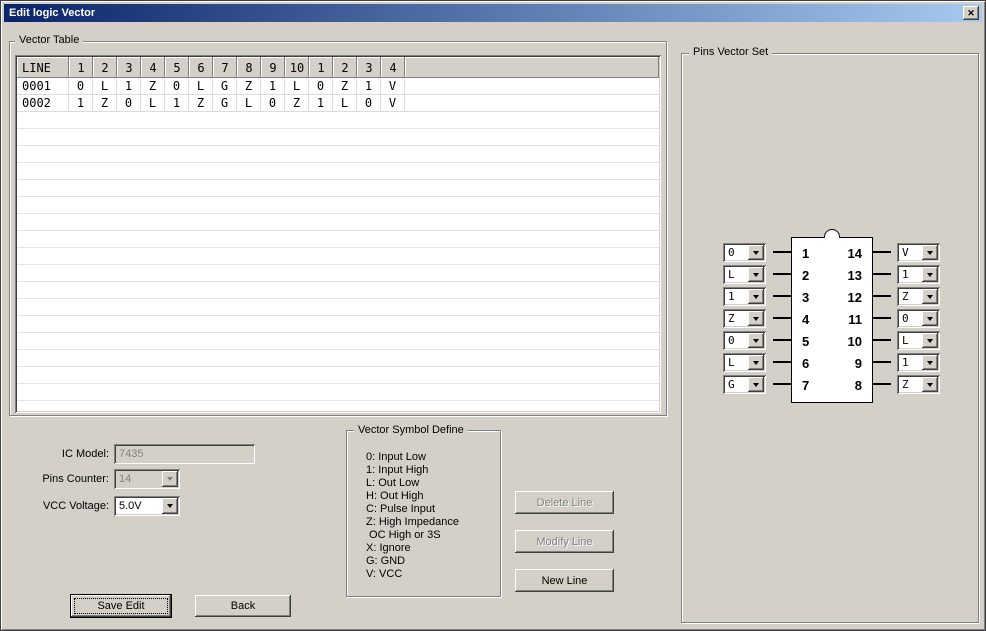 The height and width of the screenshot is (631, 986). What do you see at coordinates (918, 362) in the screenshot?
I see `pin-9-select: 1` at bounding box center [918, 362].